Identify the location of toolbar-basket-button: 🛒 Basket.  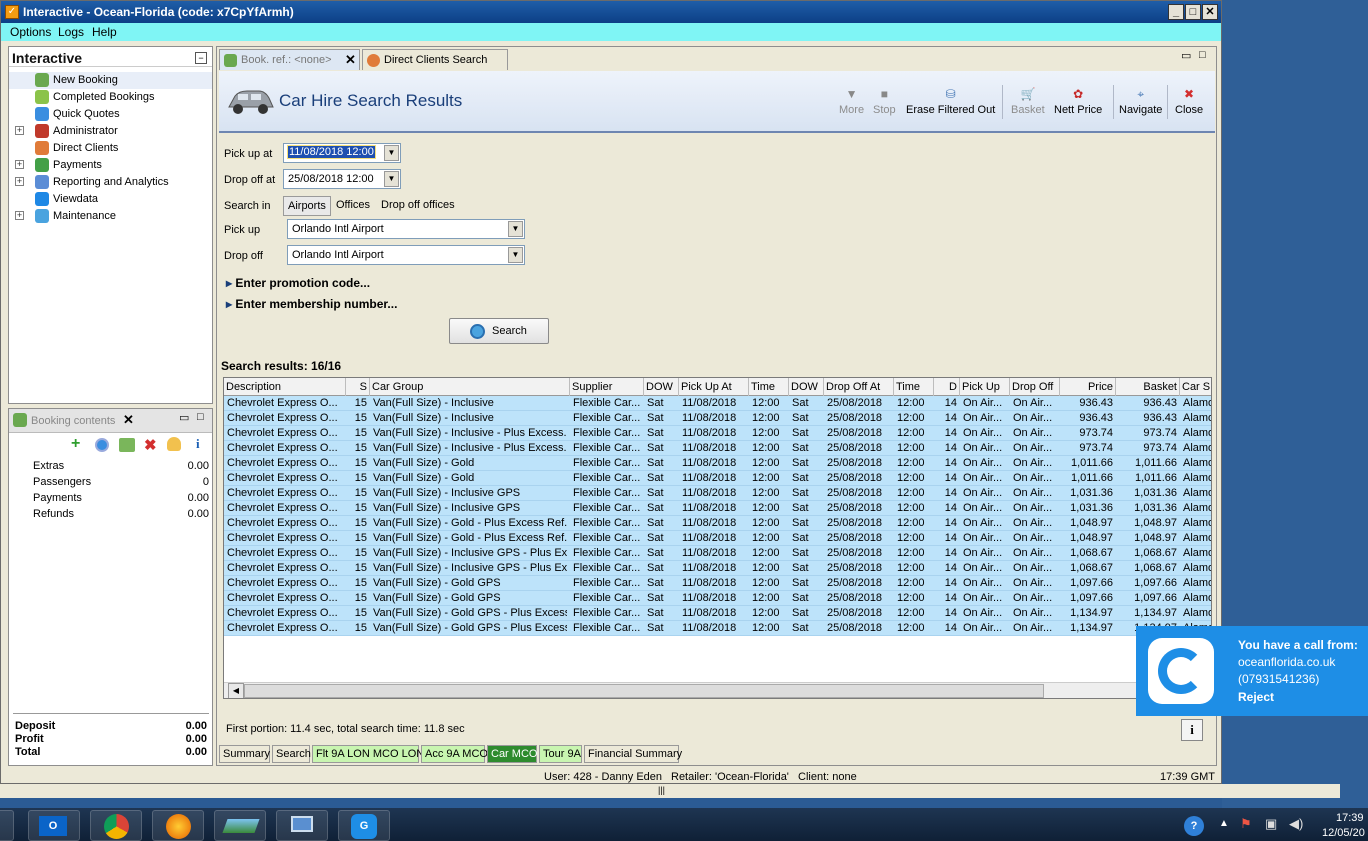
(1028, 101).